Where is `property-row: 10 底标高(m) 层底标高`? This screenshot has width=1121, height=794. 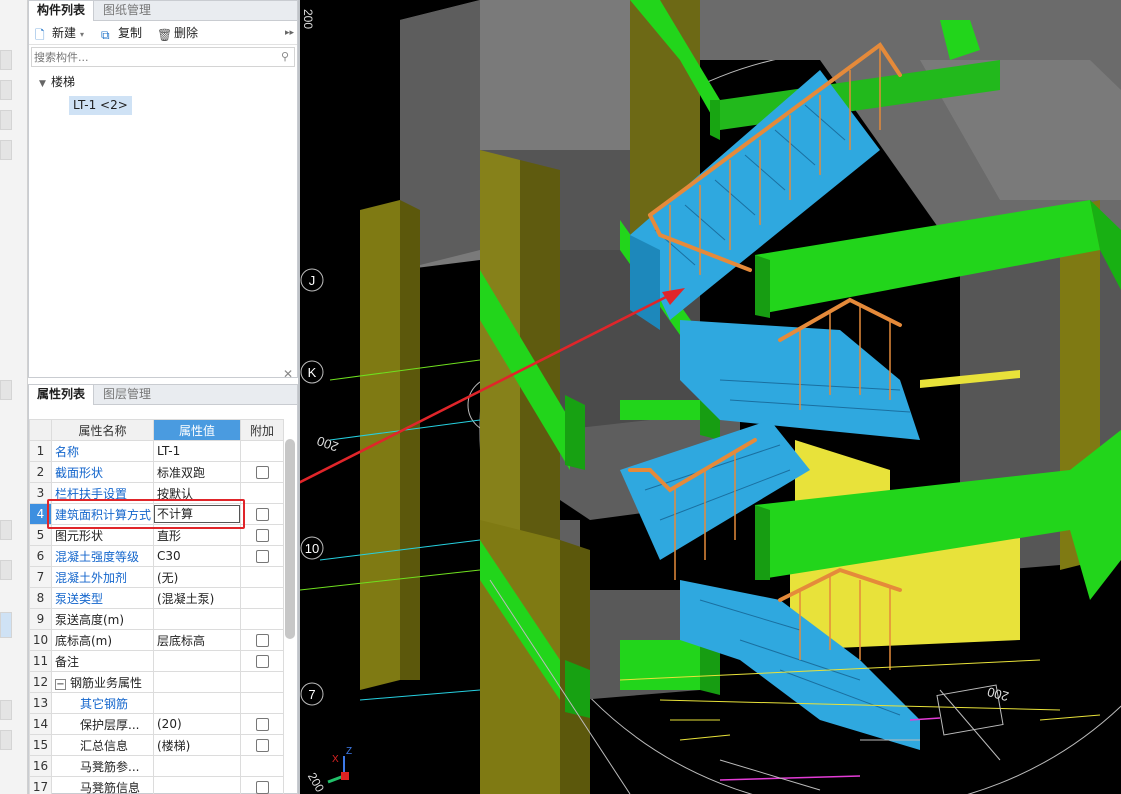 property-row: 10 底标高(m) 层底标高 is located at coordinates (156, 640).